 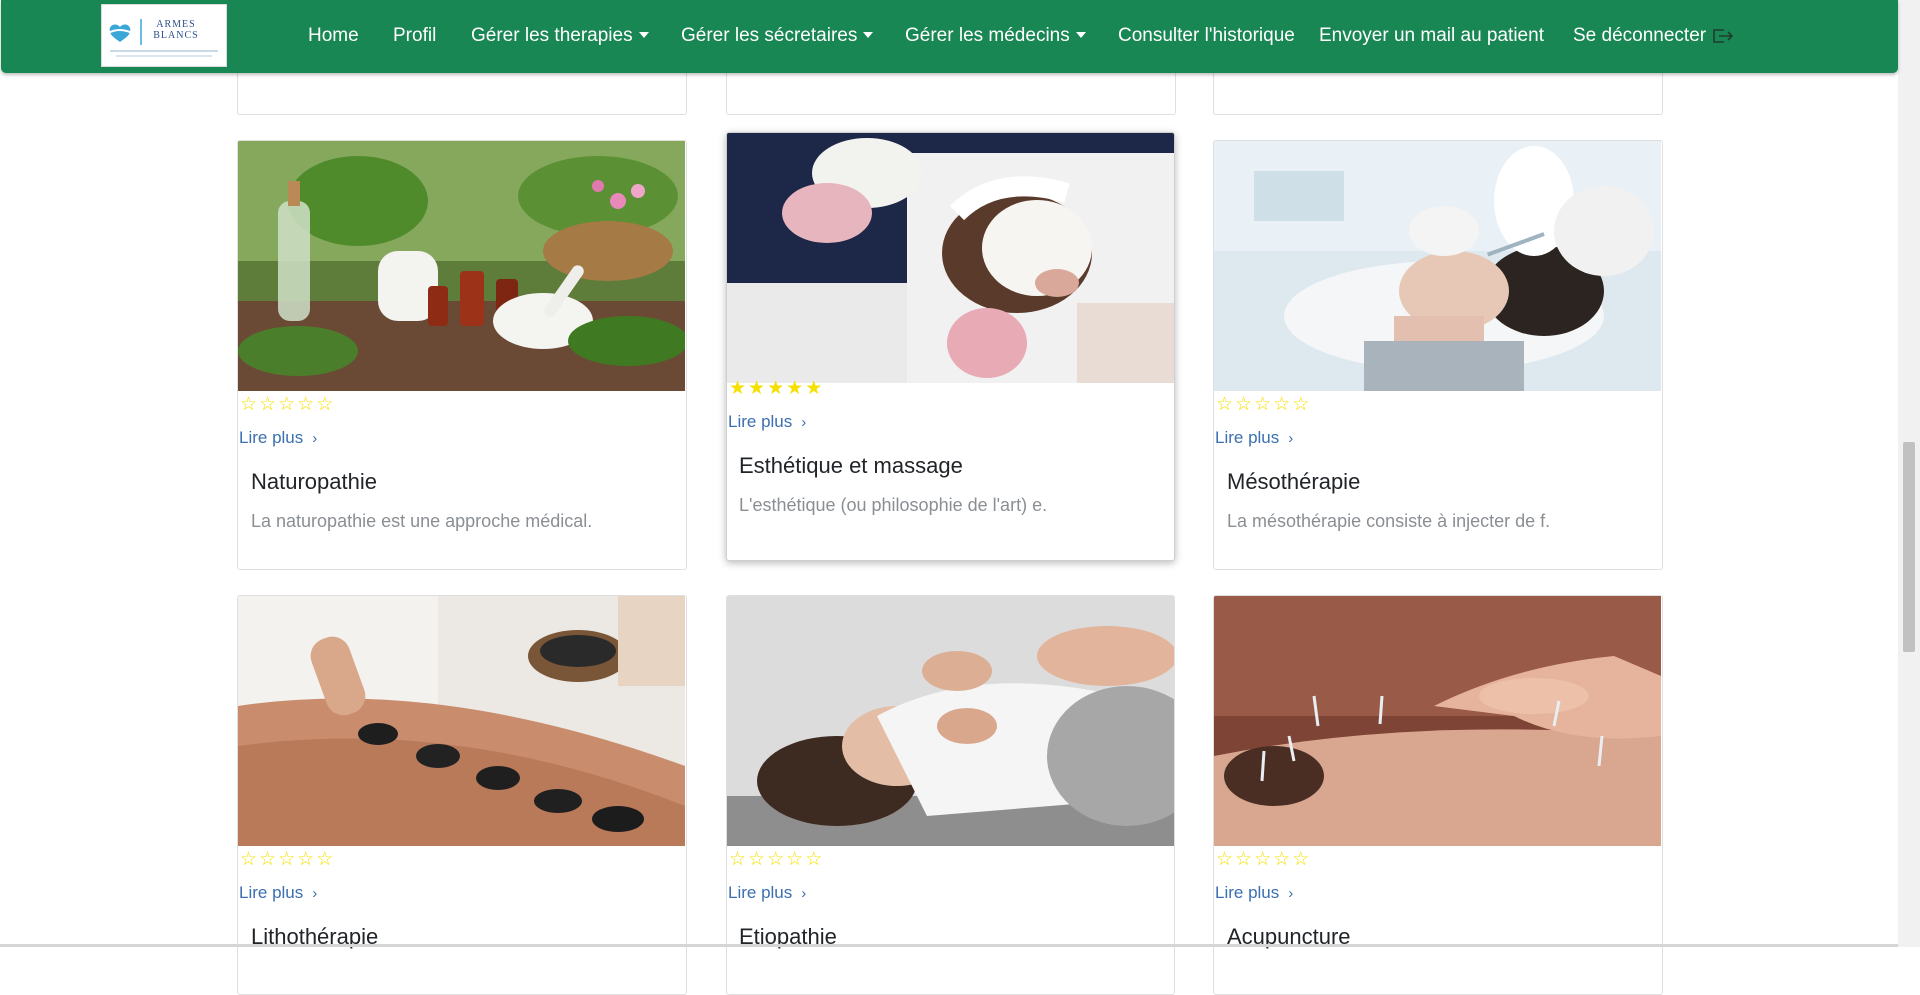 What do you see at coordinates (1909, 547) in the screenshot?
I see `scrollbar-thumb` at bounding box center [1909, 547].